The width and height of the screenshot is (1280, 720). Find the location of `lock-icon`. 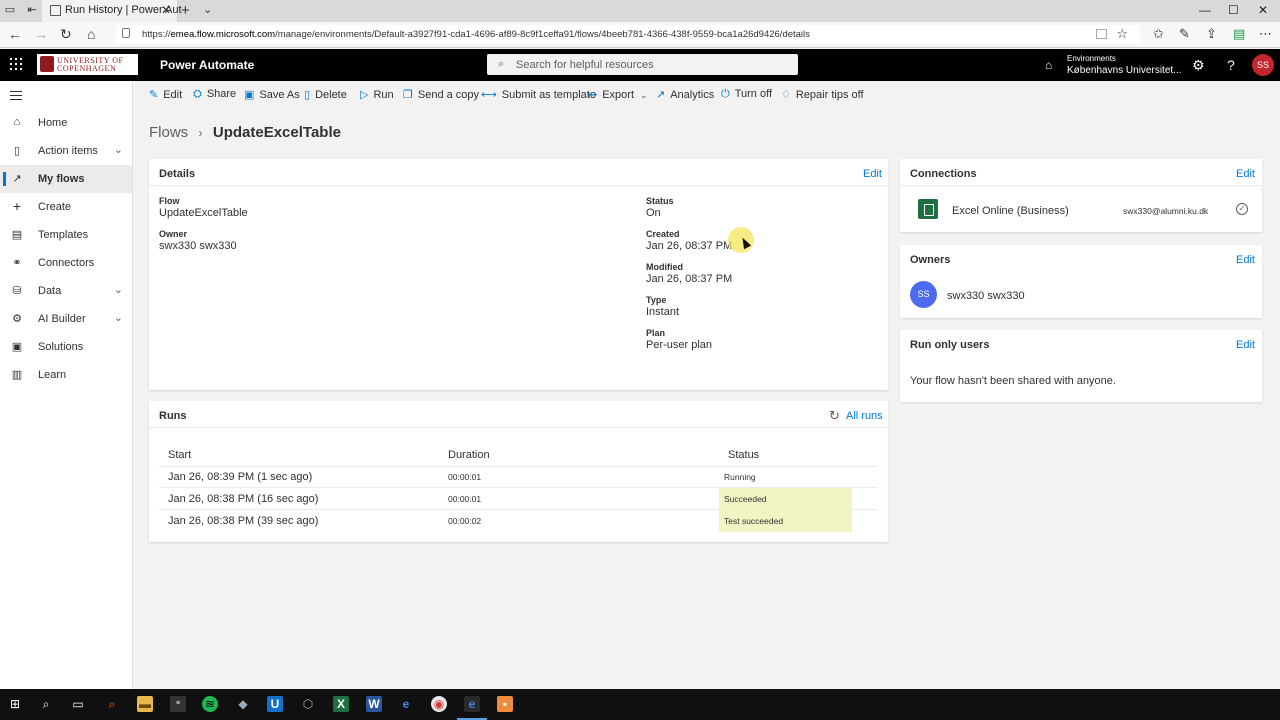

lock-icon is located at coordinates (126, 33).